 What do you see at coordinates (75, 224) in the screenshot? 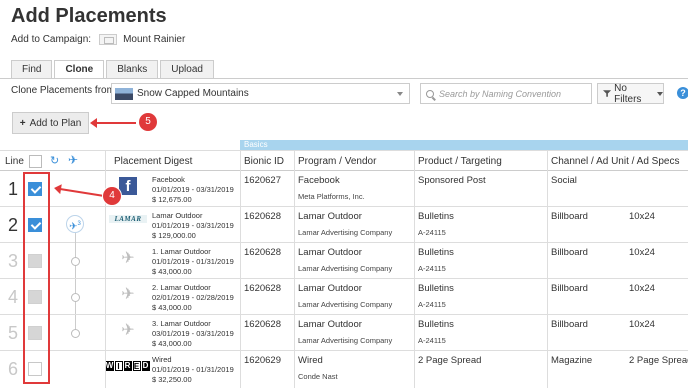
I see `flight-group-plane-icon: ✈3` at bounding box center [75, 224].